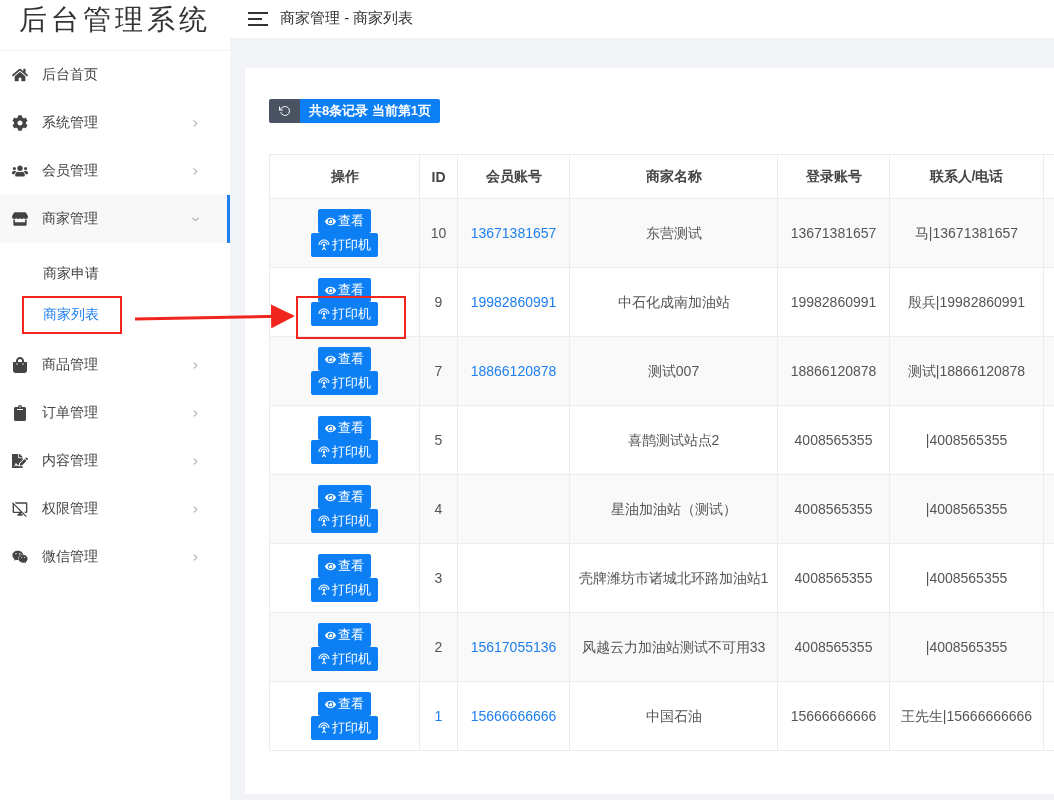 The image size is (1054, 800). Describe the element at coordinates (115, 314) in the screenshot. I see `submenu-item: 商家列表` at that location.